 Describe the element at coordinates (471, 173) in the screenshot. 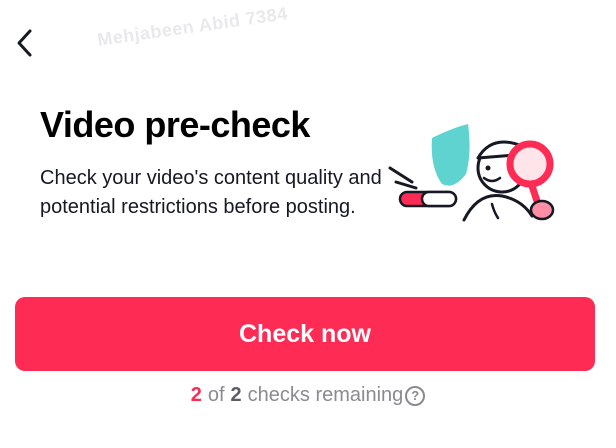

I see `inspector-with-magnifier-illustration` at that location.